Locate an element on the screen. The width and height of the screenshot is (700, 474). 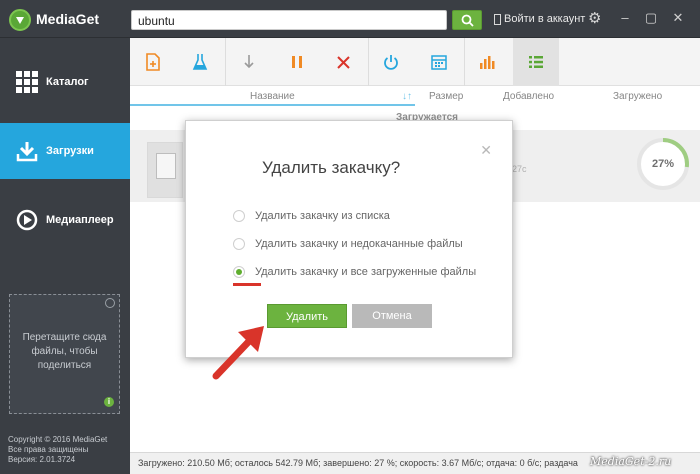
search-input: ubuntu is located at coordinates (289, 20).